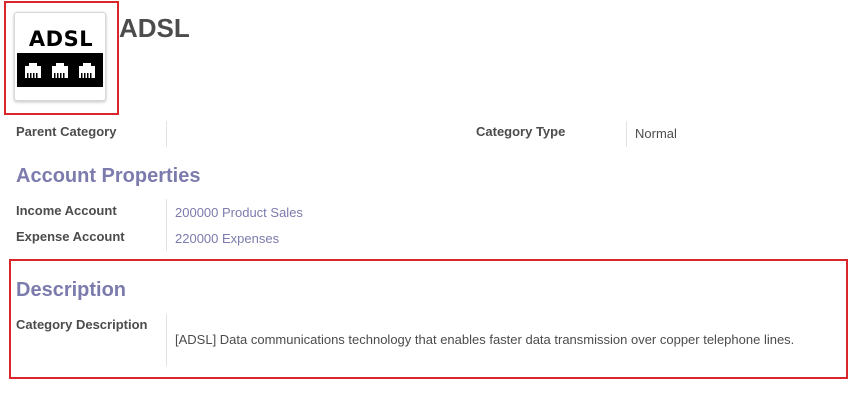  I want to click on ethernet-ports-icon, so click(60, 70).